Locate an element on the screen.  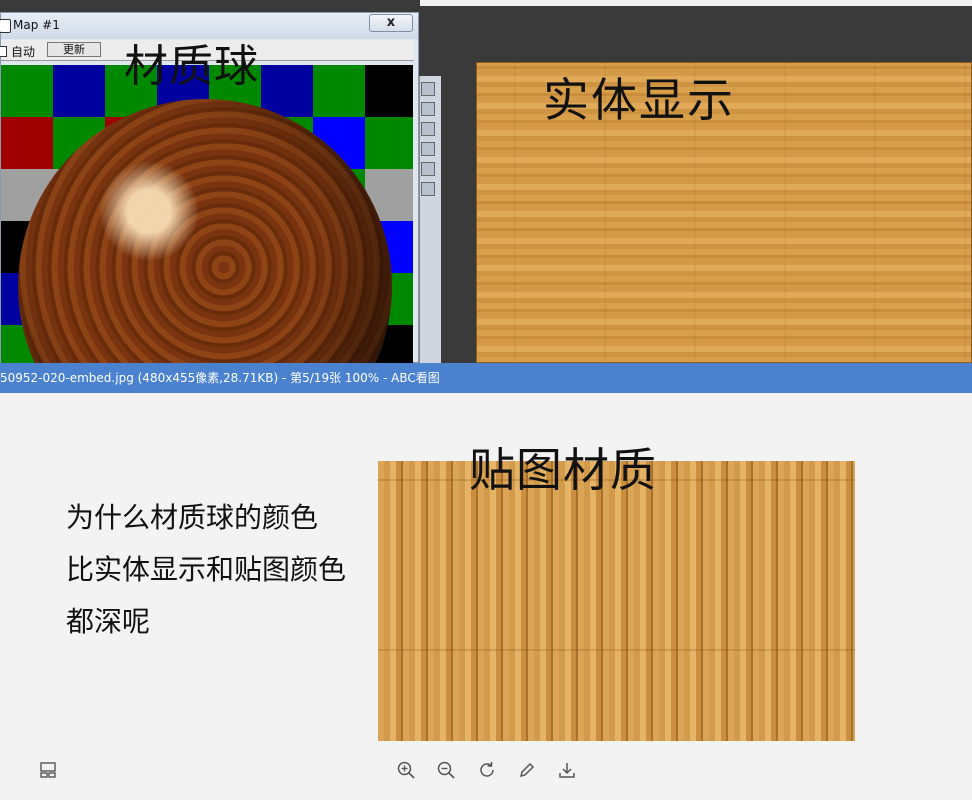
update-button: 更新 is located at coordinates (74, 49).